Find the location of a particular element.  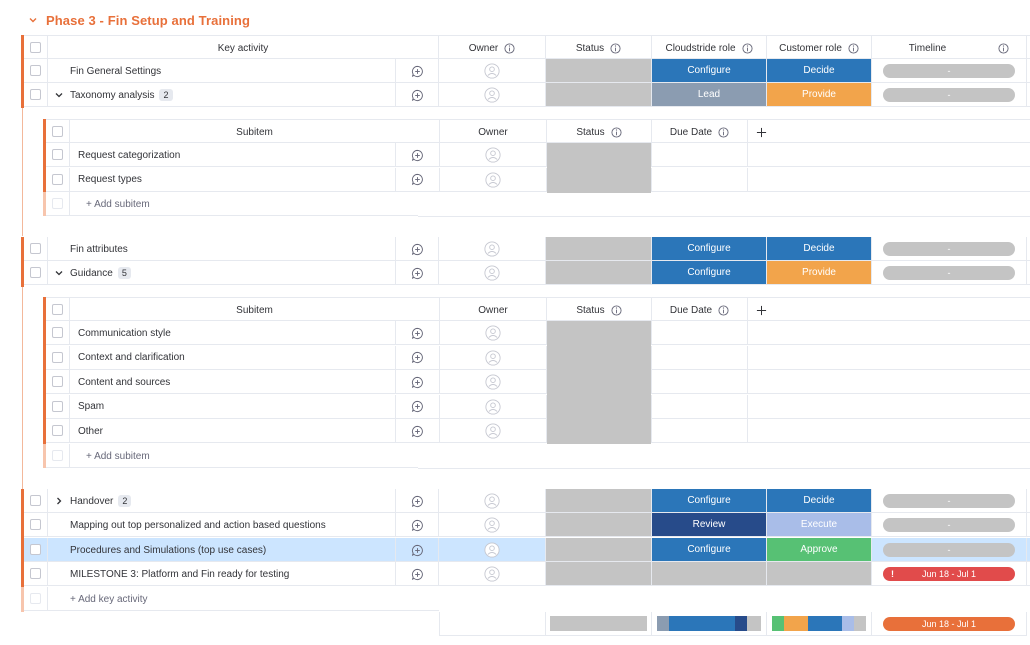

table-row: Taxonomy analysis 2 Lead Provide - is located at coordinates (527, 95).